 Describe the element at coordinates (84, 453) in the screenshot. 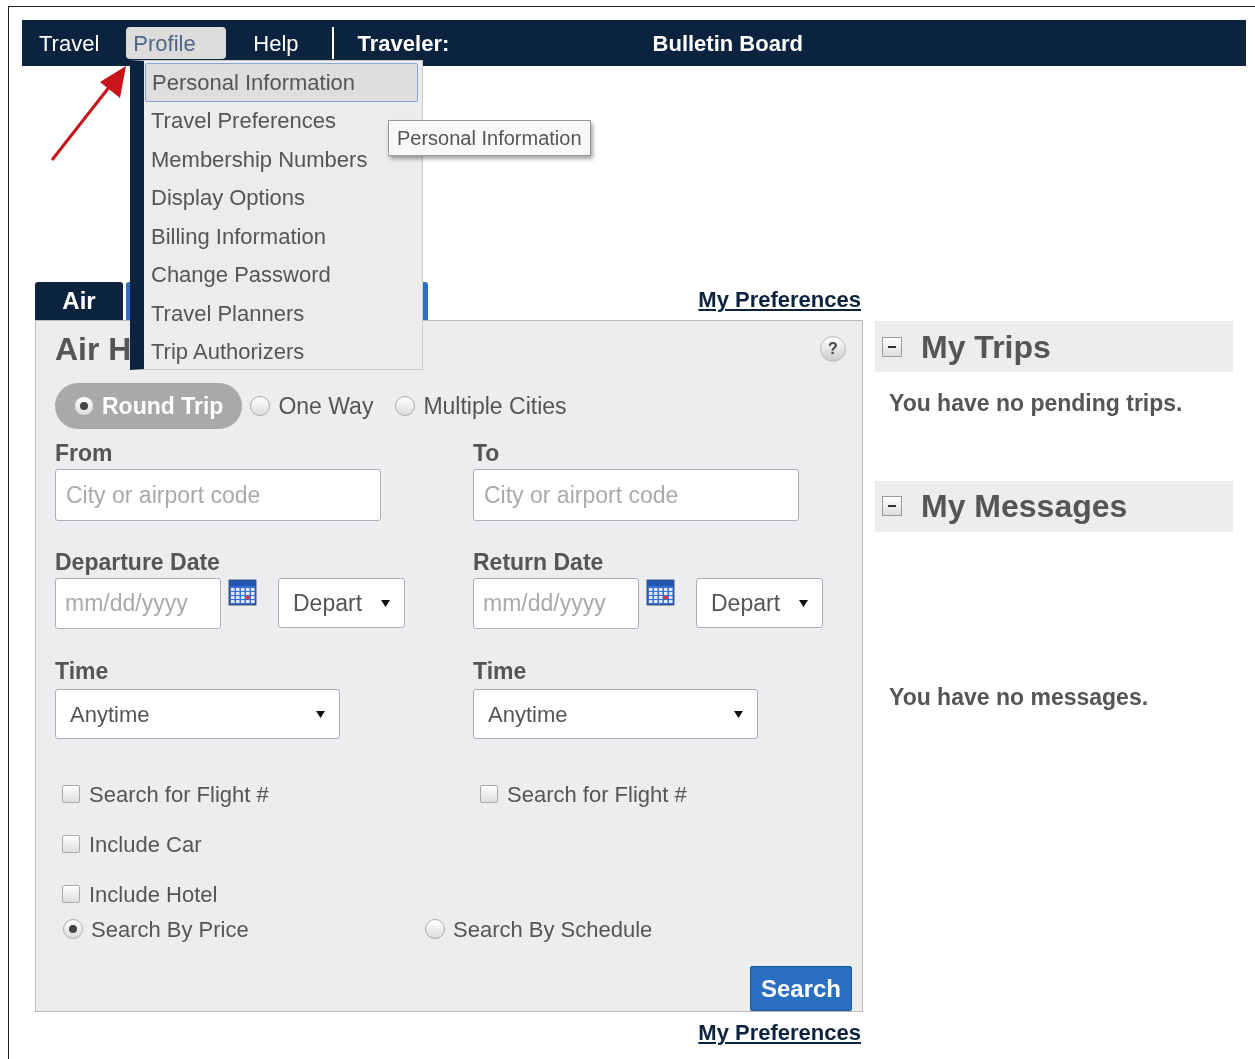

I see `field-label: From` at that location.